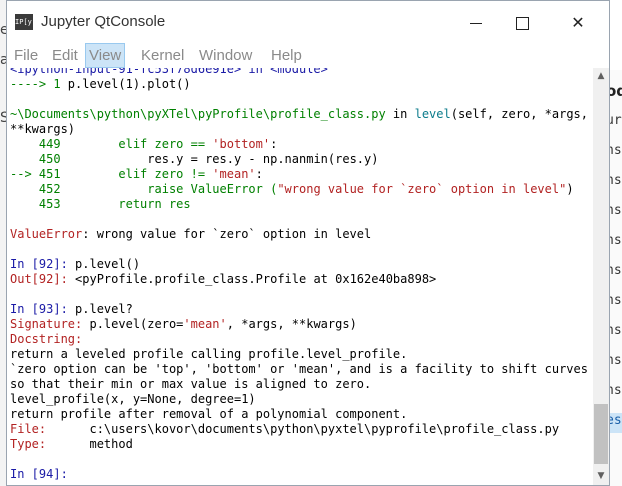 The image size is (622, 486). I want to click on source-end: ), so click(570, 189).